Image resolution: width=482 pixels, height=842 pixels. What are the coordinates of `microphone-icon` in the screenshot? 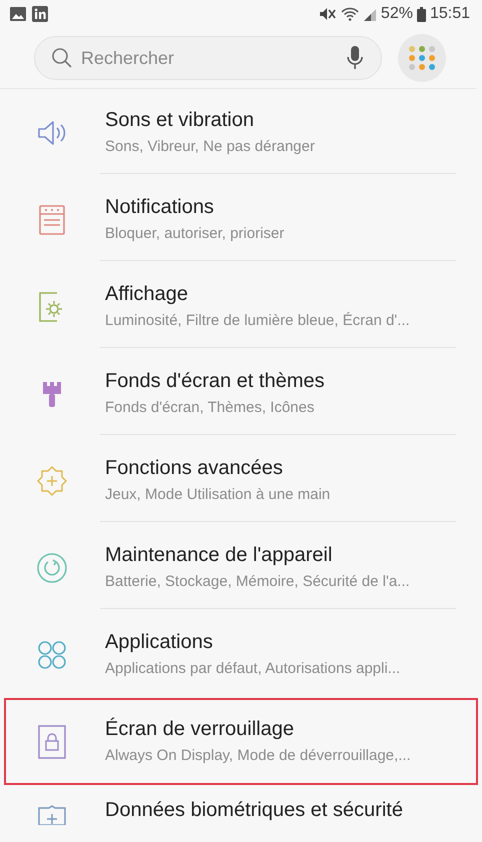 It's located at (355, 58).